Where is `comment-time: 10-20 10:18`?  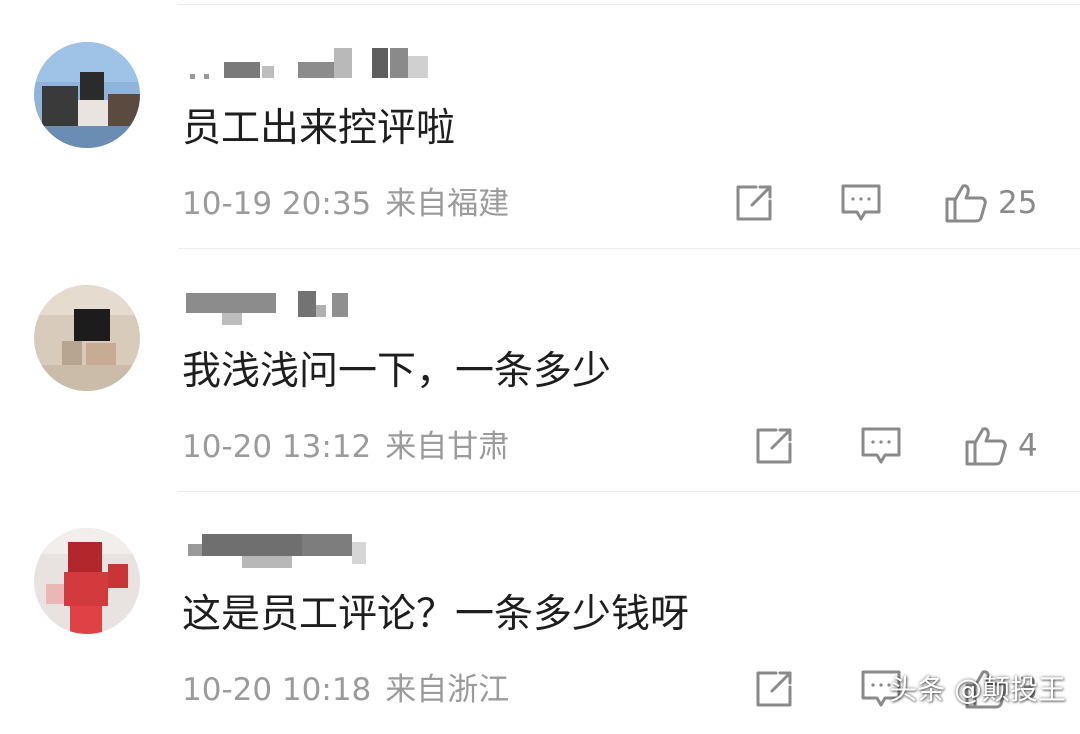 comment-time: 10-20 10:18 is located at coordinates (277, 690).